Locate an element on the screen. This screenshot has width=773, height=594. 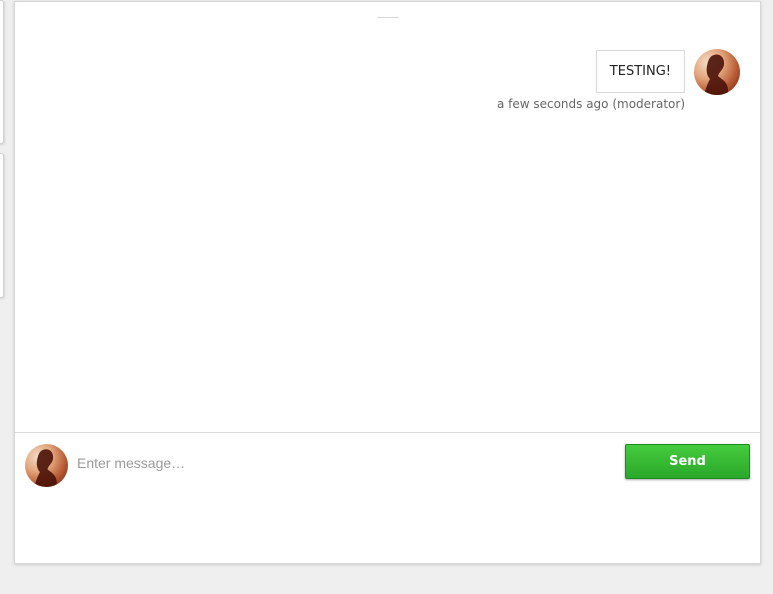
message-timestamp: a few seconds ago (moderator) is located at coordinates (590, 104).